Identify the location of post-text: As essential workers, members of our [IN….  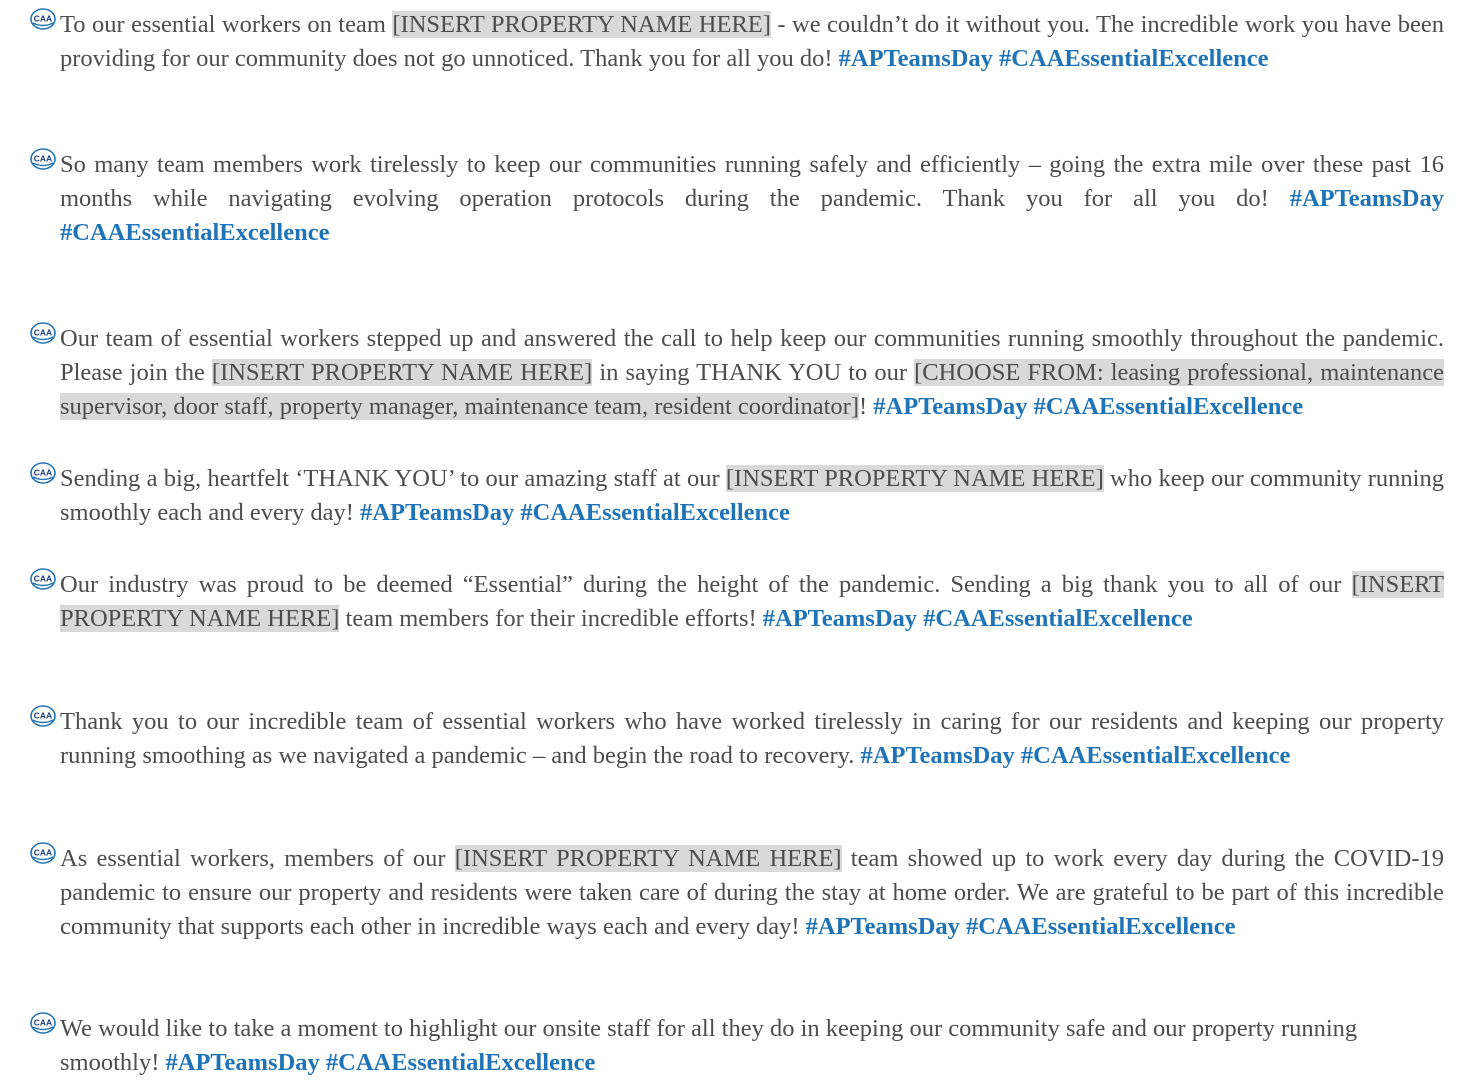
(752, 893).